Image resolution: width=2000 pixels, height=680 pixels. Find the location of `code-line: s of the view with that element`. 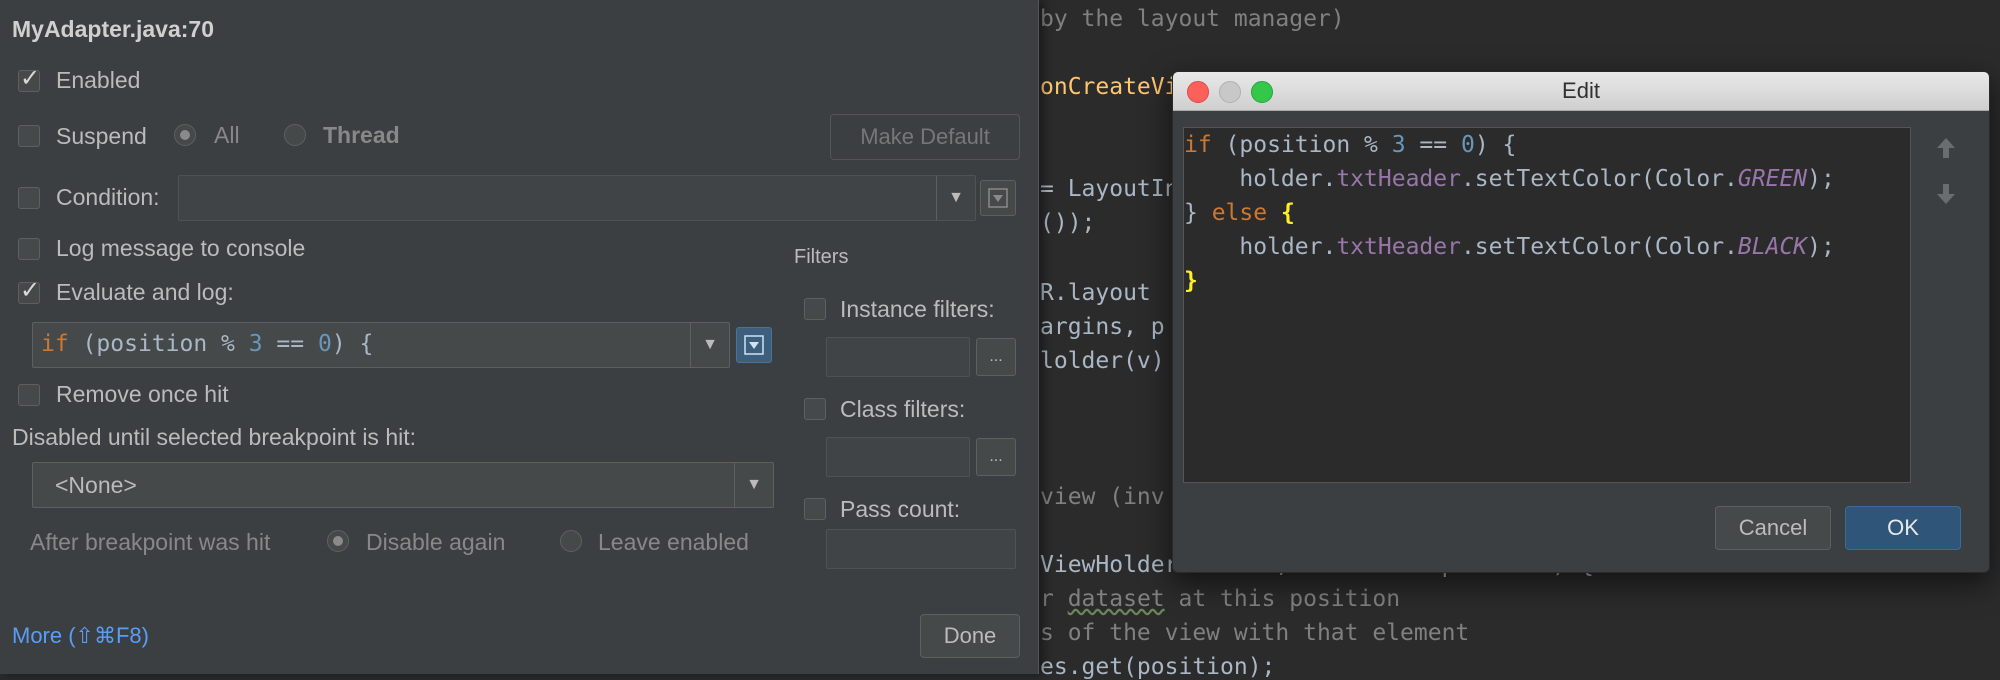

code-line: s of the view with that element is located at coordinates (1255, 633).